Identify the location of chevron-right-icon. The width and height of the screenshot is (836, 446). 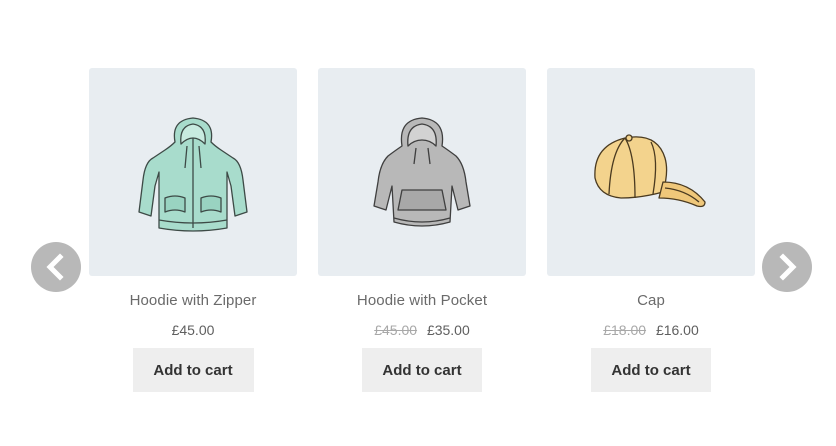
(788, 267).